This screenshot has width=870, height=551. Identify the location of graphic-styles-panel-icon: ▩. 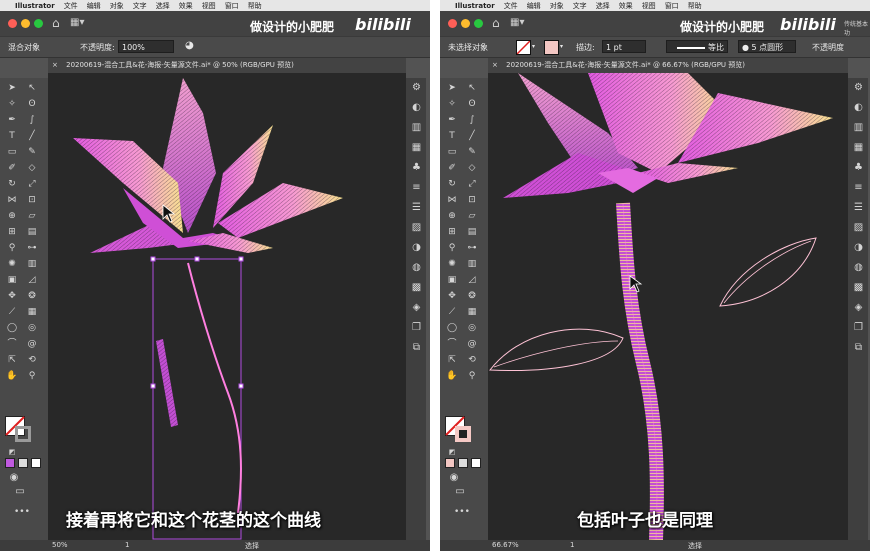
(858, 288).